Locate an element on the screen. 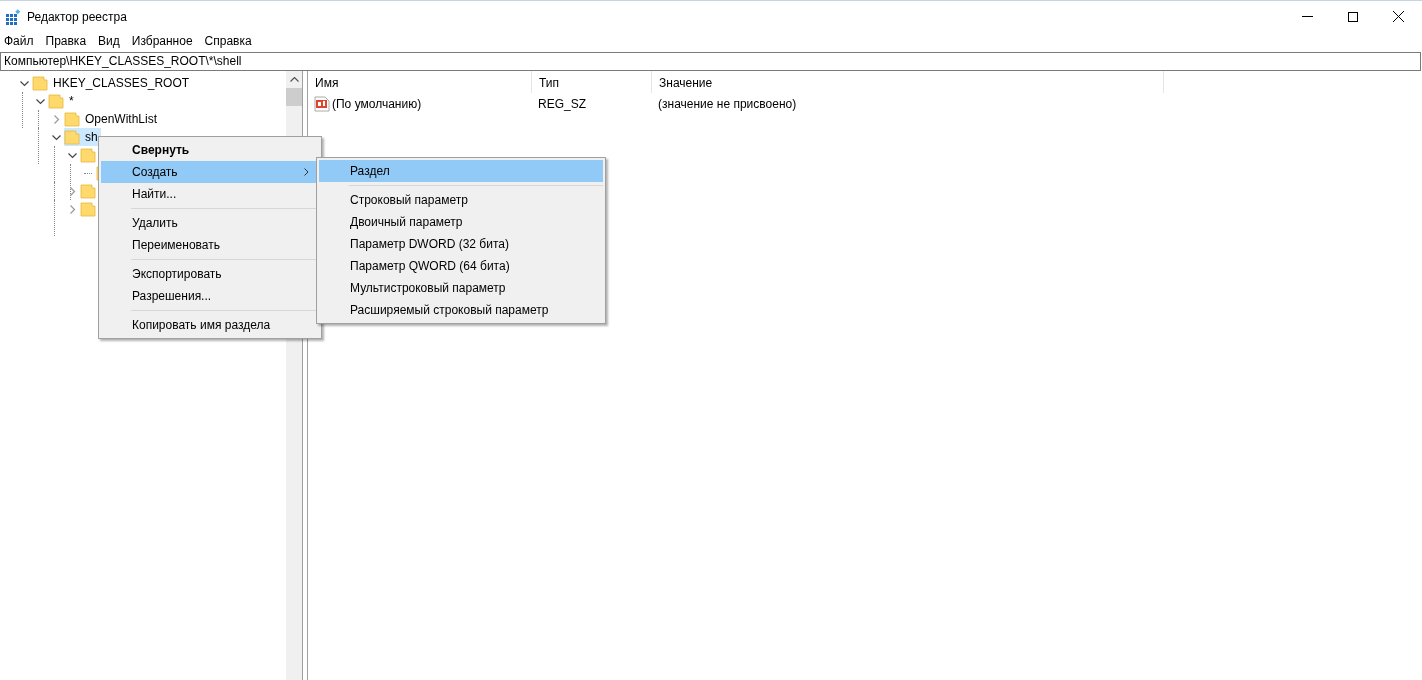 This screenshot has height=680, width=1422. table-cell-text: (значение не присвоено) is located at coordinates (727, 104).